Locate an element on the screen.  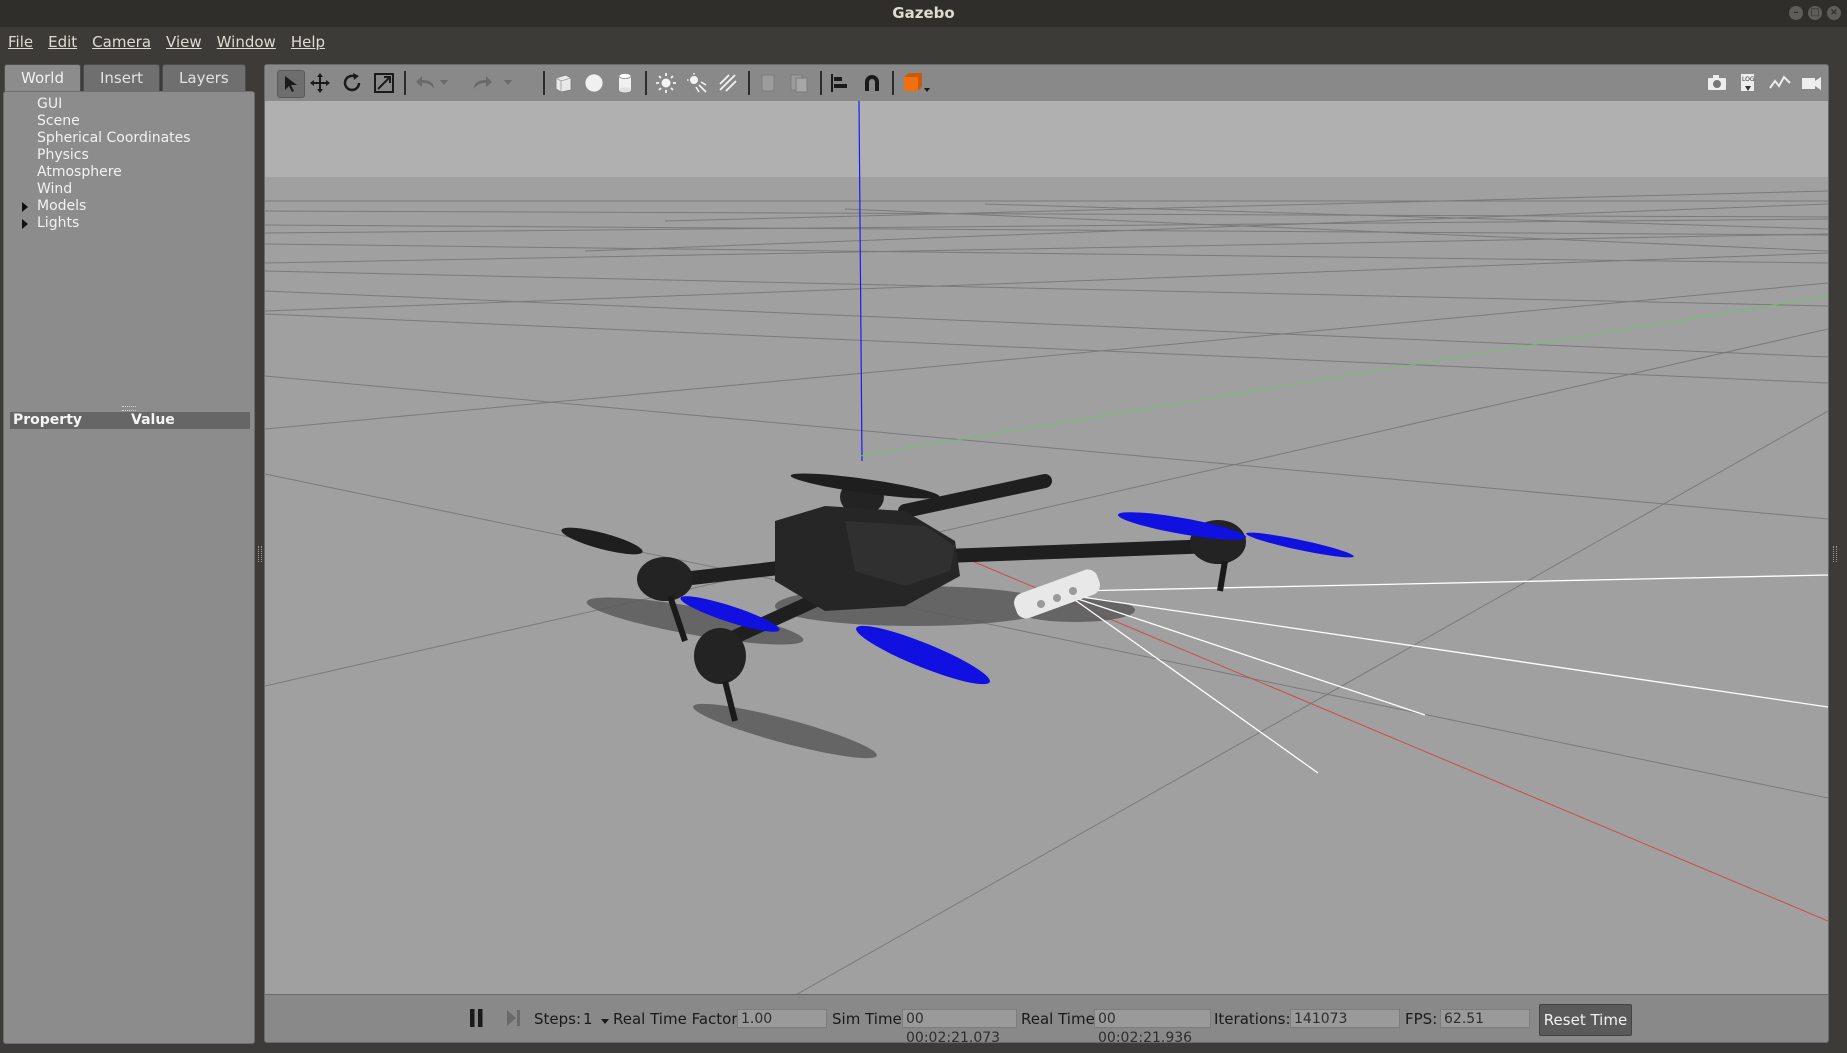
minimize-icon: – is located at coordinates (1796, 13).